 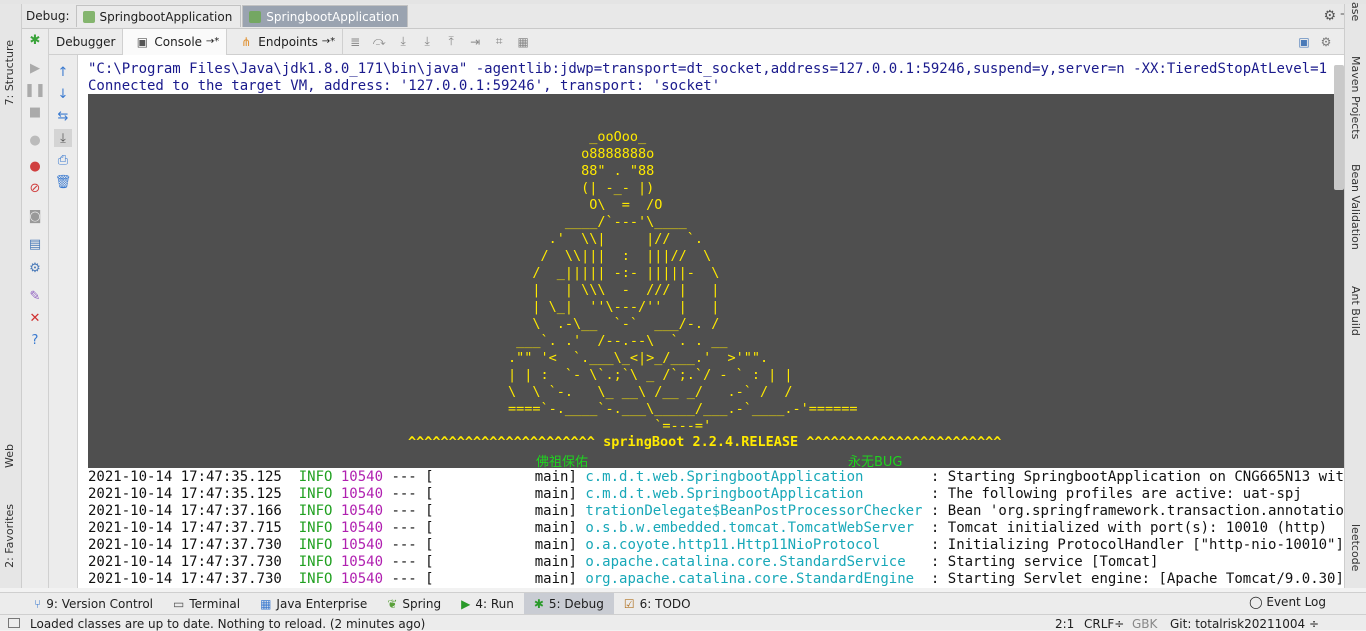 I want to click on log-logger: o.a.coyote.http11.Http11NioProtocol, so click(x=758, y=545).